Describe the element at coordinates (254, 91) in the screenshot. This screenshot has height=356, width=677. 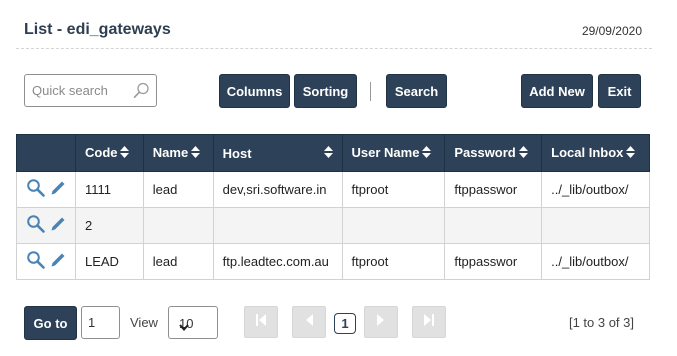
I see `columns-button: Columns` at that location.